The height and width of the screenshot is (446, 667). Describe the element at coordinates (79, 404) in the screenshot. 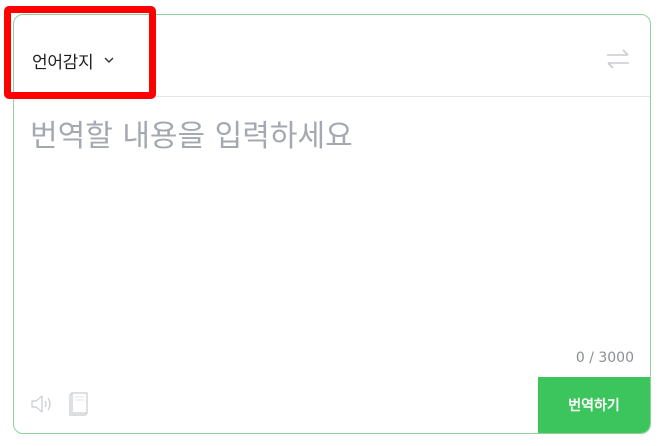

I see `book-icon` at that location.